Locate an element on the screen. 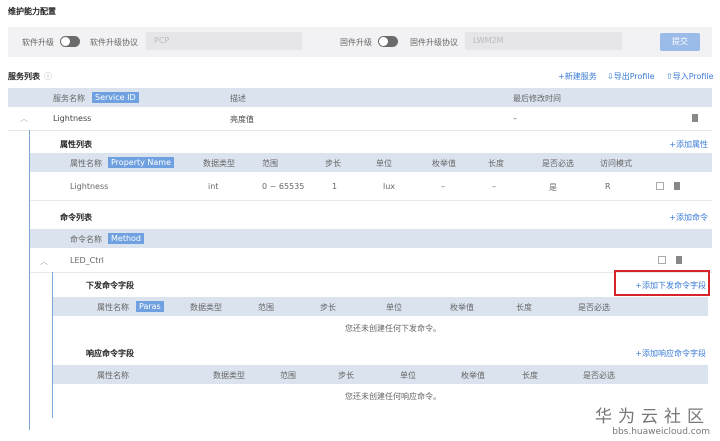 Image resolution: width=720 pixels, height=441 pixels. add-response-field-button: +添加响应命令字段 is located at coordinates (670, 353).